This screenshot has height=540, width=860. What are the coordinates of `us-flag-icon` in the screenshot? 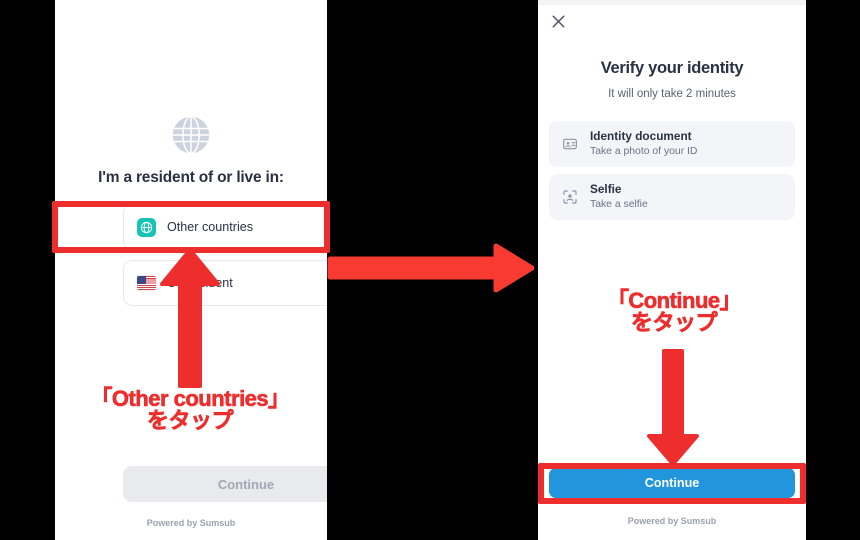 It's located at (146, 283).